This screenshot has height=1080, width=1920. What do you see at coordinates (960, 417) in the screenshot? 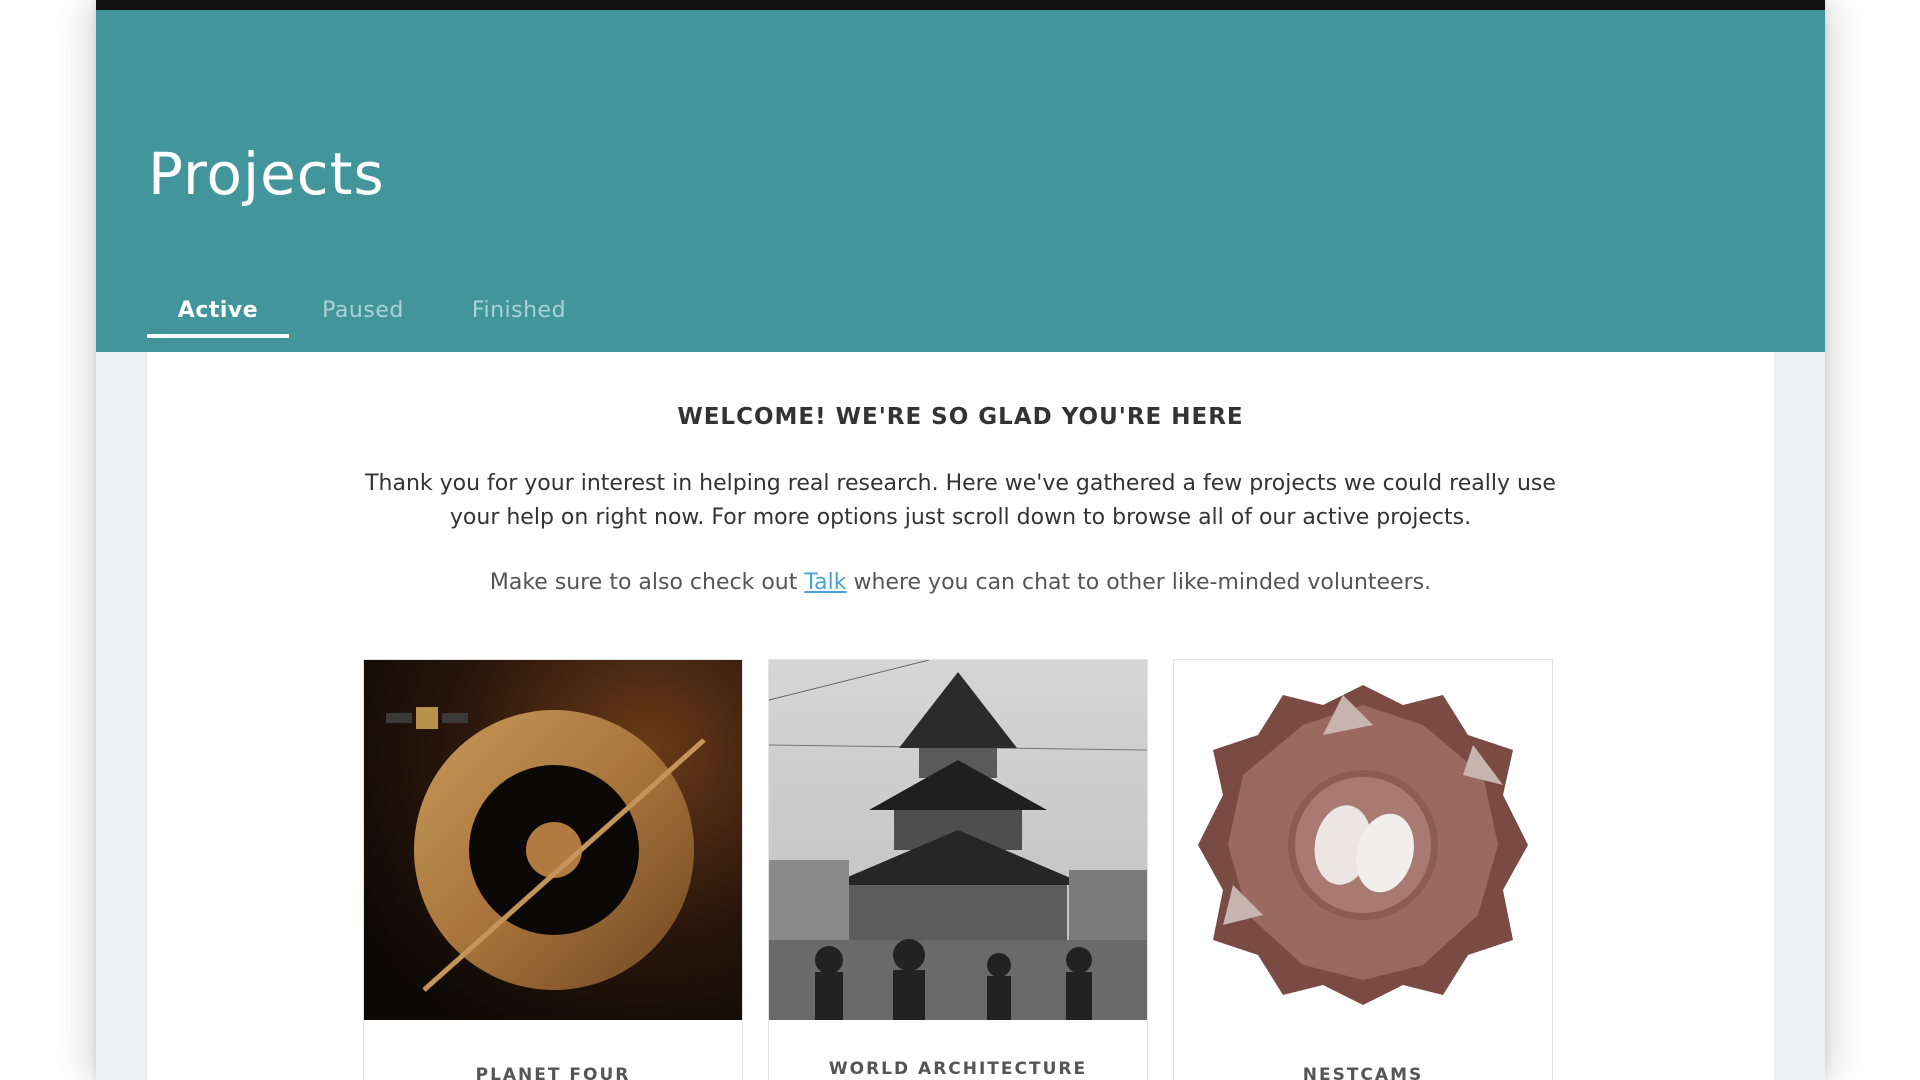
I see `welcome-heading: WELCOME! WE'RE SO GLAD YOU'RE HERE` at bounding box center [960, 417].